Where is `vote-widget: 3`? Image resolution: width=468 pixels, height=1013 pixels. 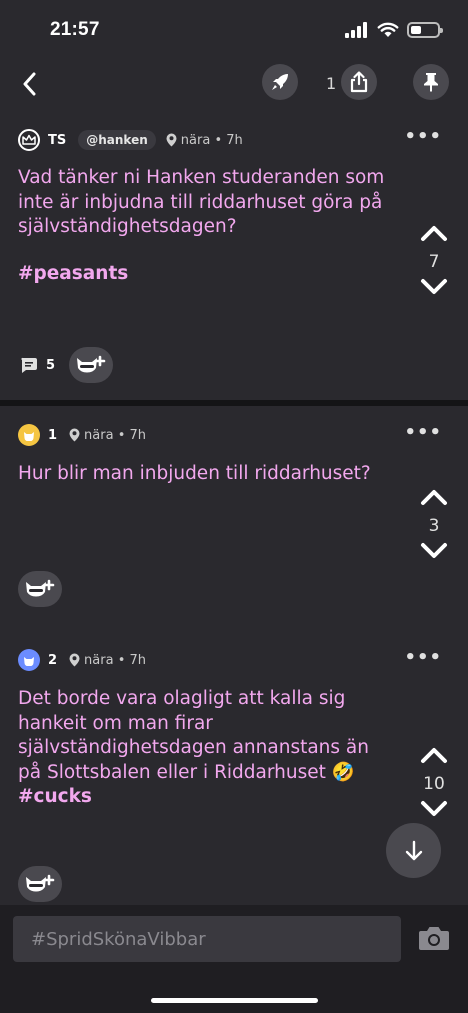
vote-widget: 3 is located at coordinates (434, 526).